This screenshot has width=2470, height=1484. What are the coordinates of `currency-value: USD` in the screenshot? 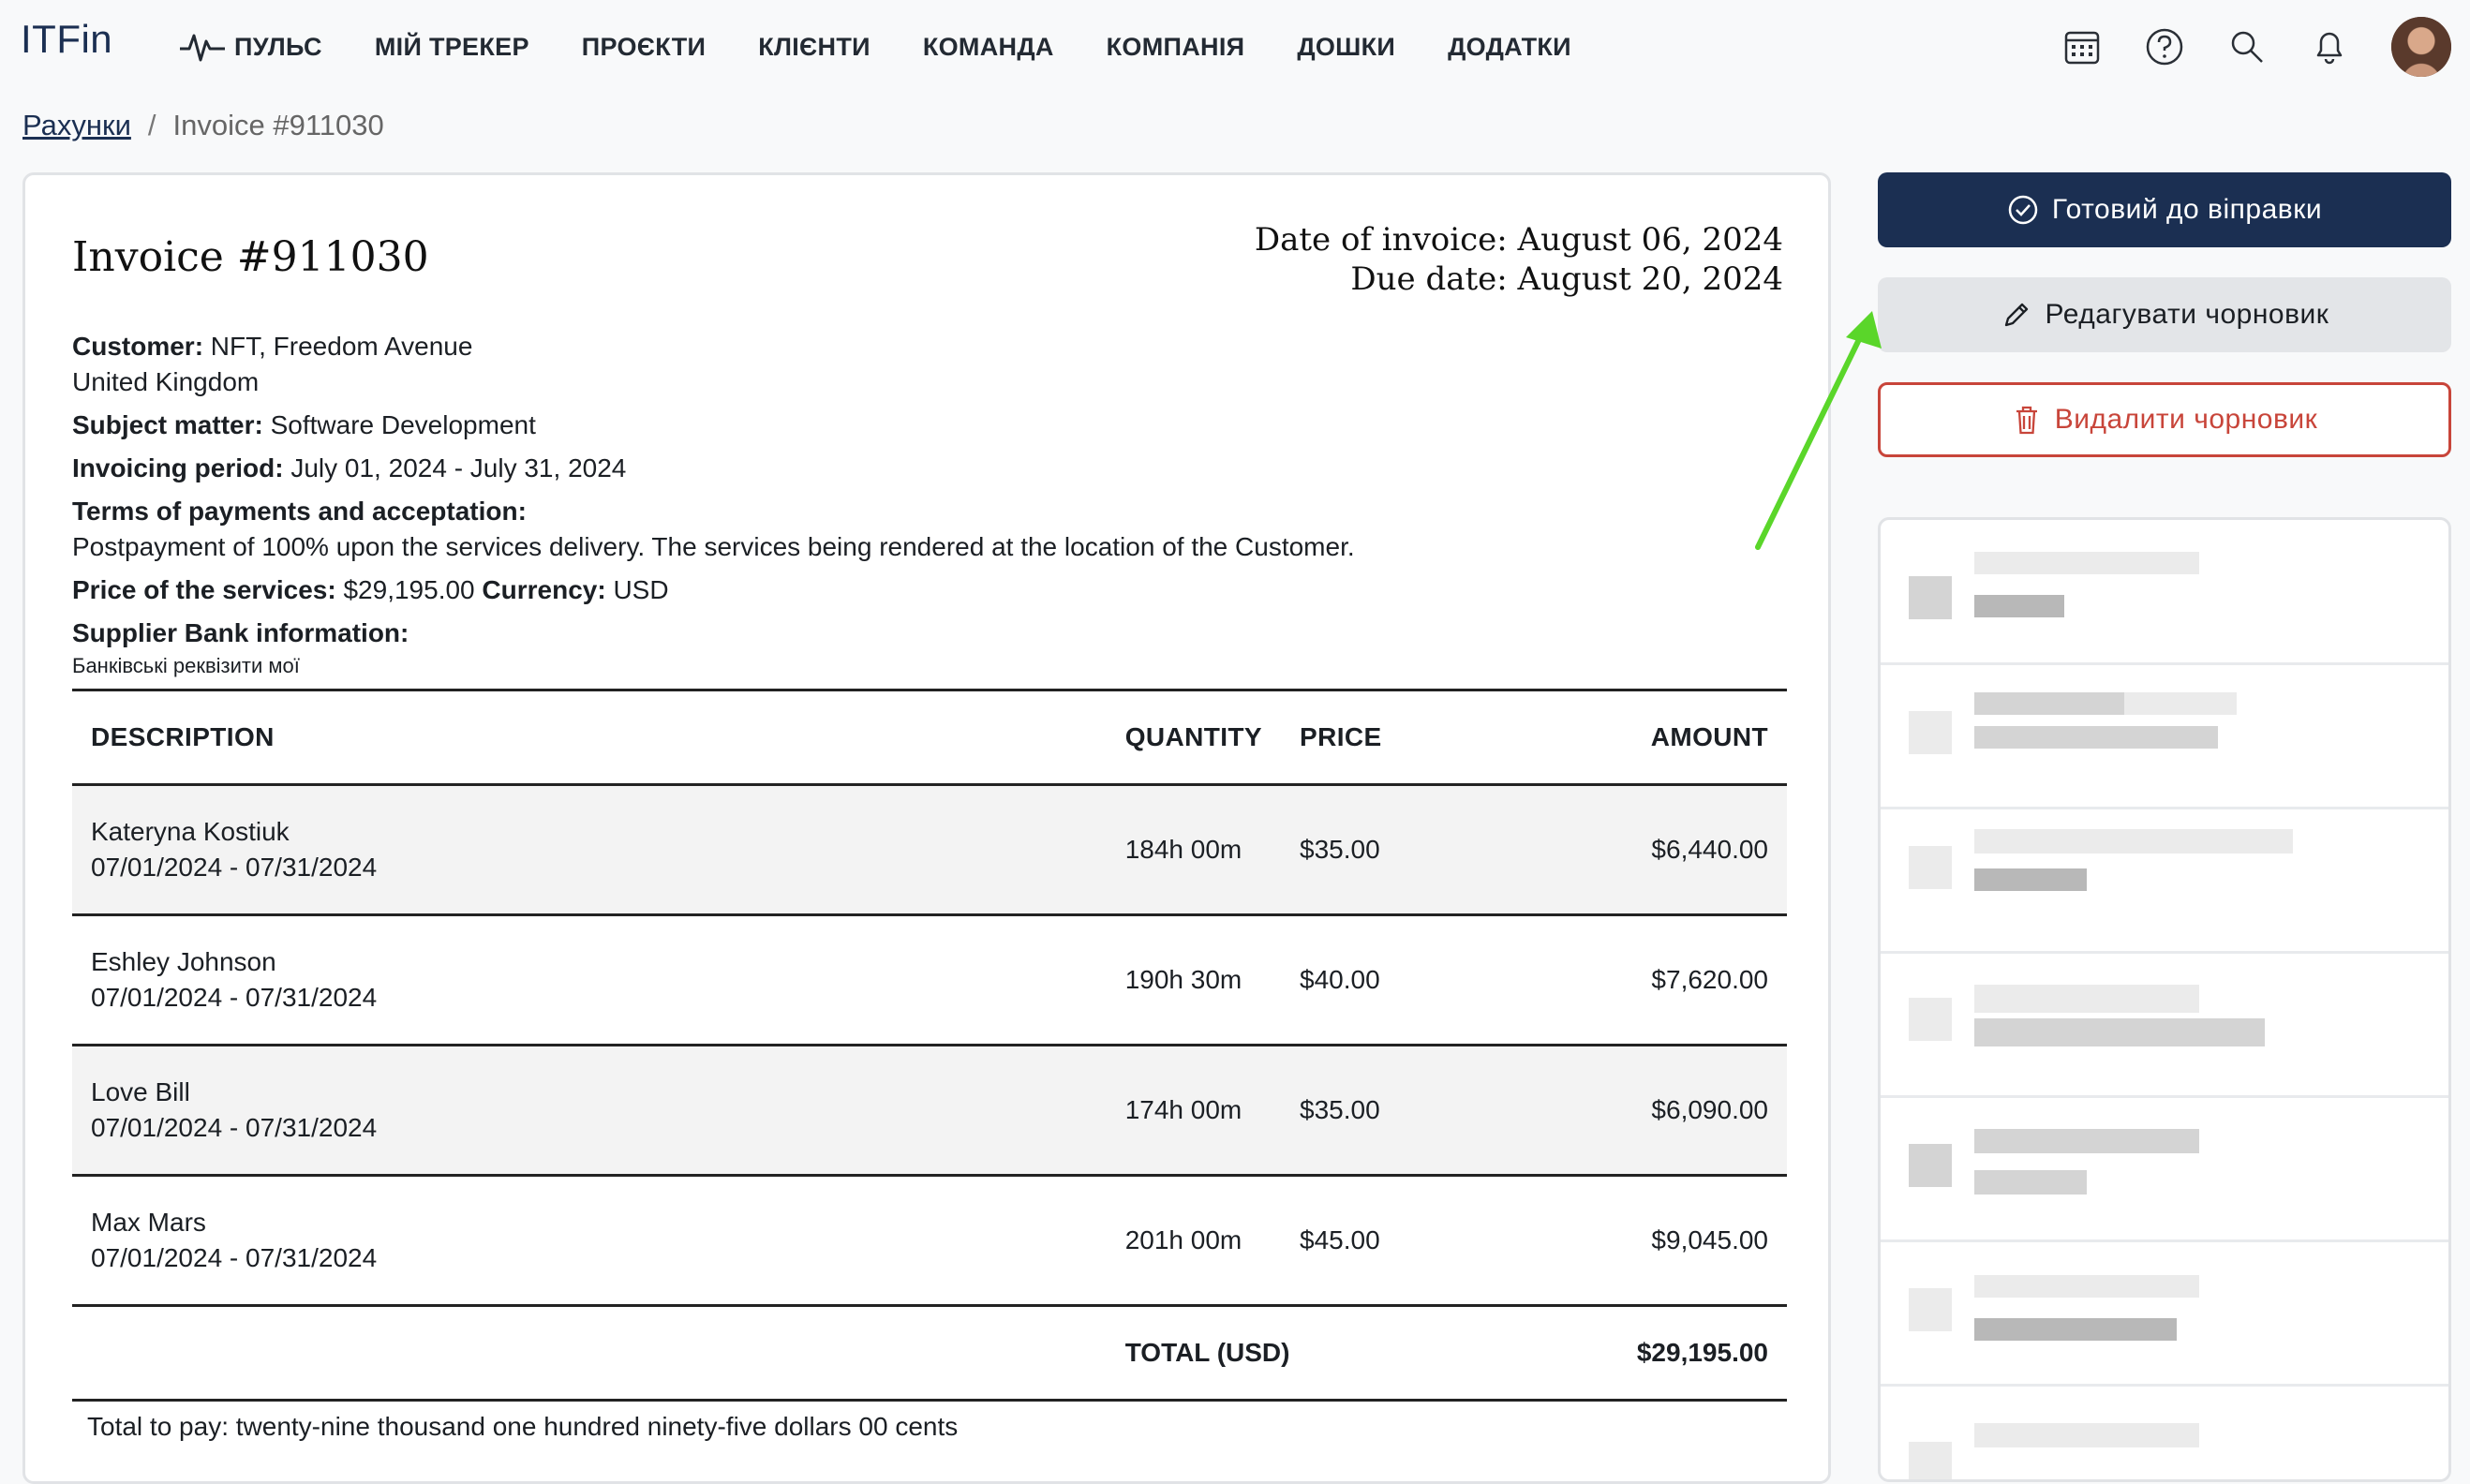 It's located at (641, 589).